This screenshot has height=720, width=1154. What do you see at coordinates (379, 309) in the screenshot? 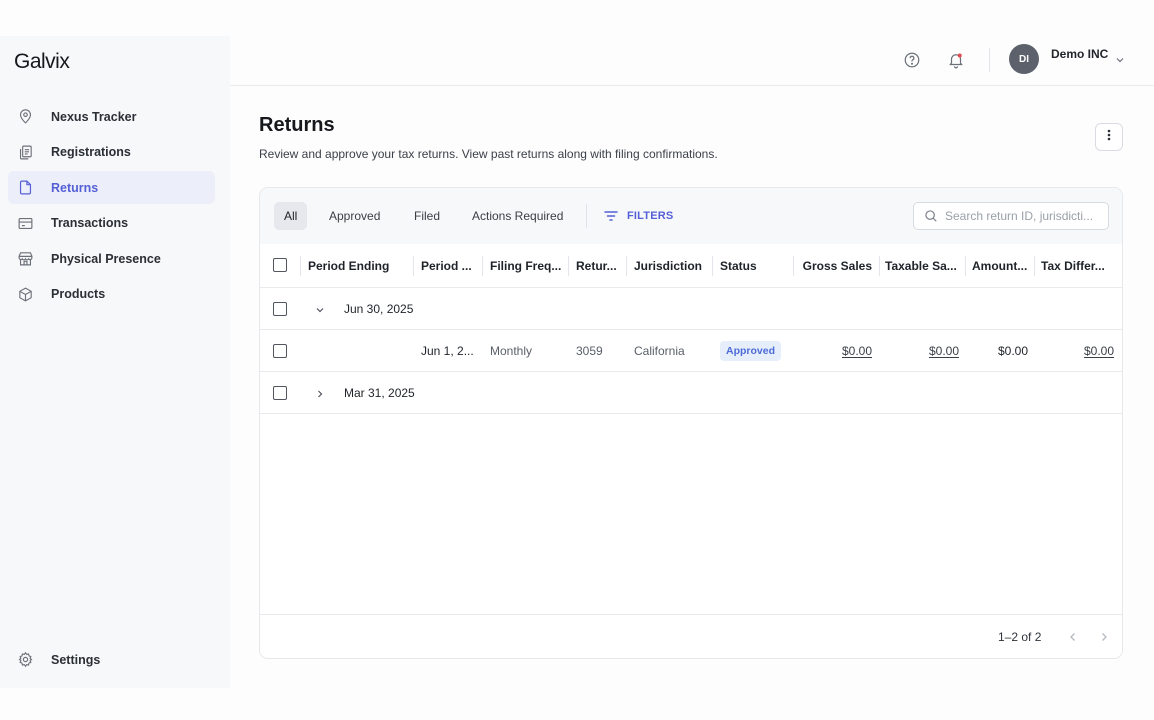
I see `group-period-ending: Jun 30, 2025` at bounding box center [379, 309].